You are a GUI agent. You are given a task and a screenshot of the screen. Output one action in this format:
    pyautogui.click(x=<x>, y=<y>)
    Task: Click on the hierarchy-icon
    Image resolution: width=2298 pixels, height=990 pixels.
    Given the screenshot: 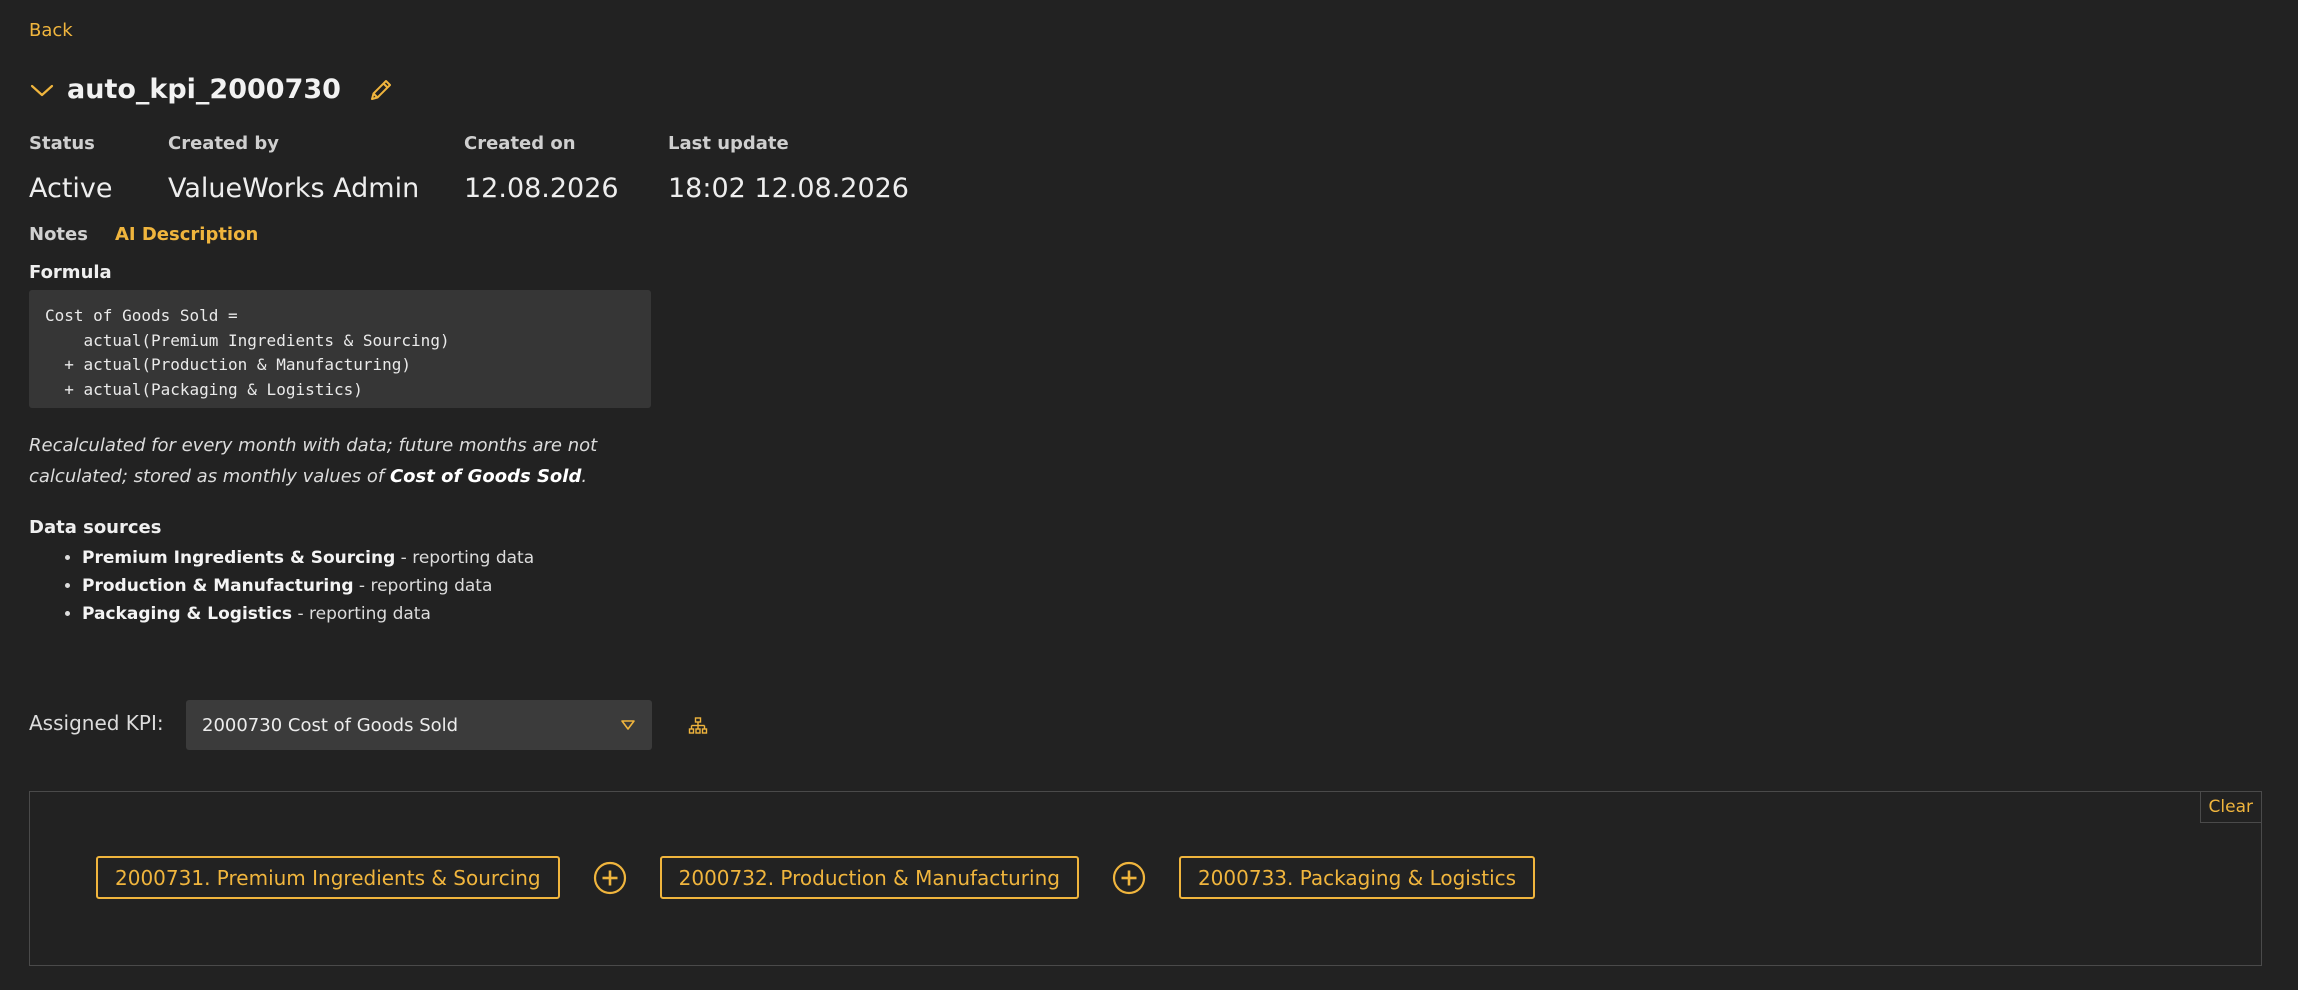 What is the action you would take?
    pyautogui.click(x=698, y=726)
    